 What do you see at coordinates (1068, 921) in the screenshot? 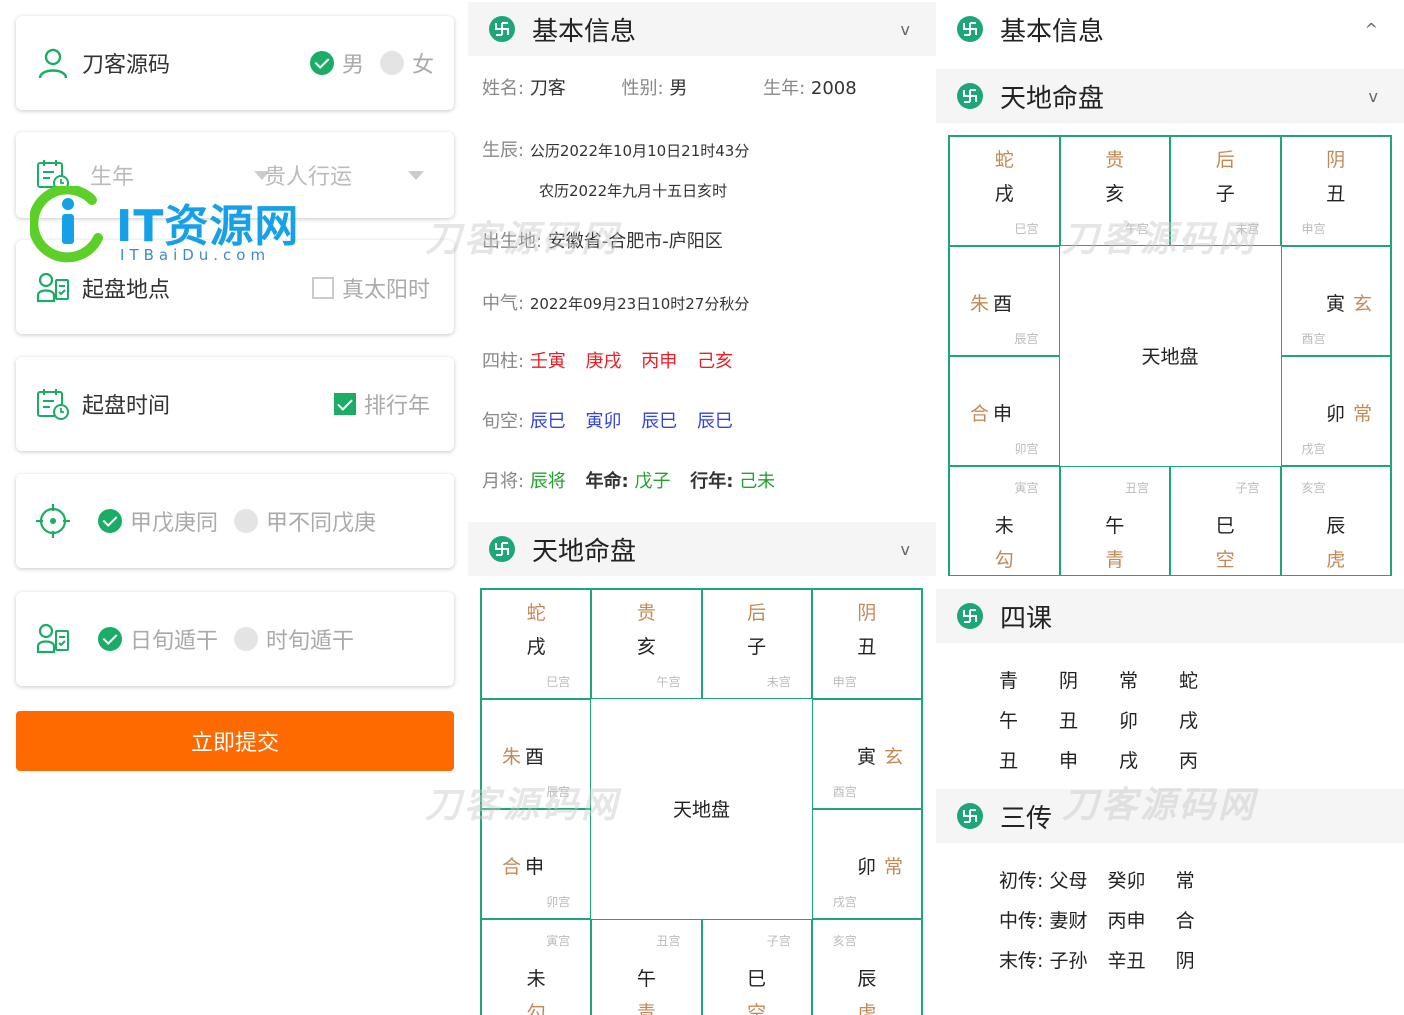
I see `chuan-relation: 妻财` at bounding box center [1068, 921].